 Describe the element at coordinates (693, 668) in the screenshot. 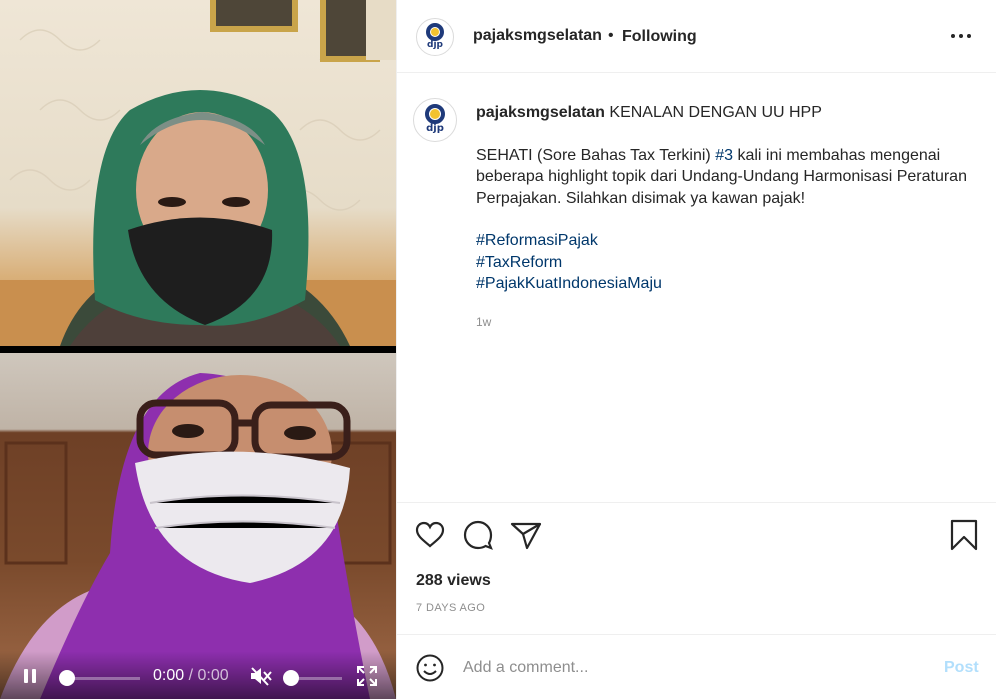

I see `comment-input` at that location.